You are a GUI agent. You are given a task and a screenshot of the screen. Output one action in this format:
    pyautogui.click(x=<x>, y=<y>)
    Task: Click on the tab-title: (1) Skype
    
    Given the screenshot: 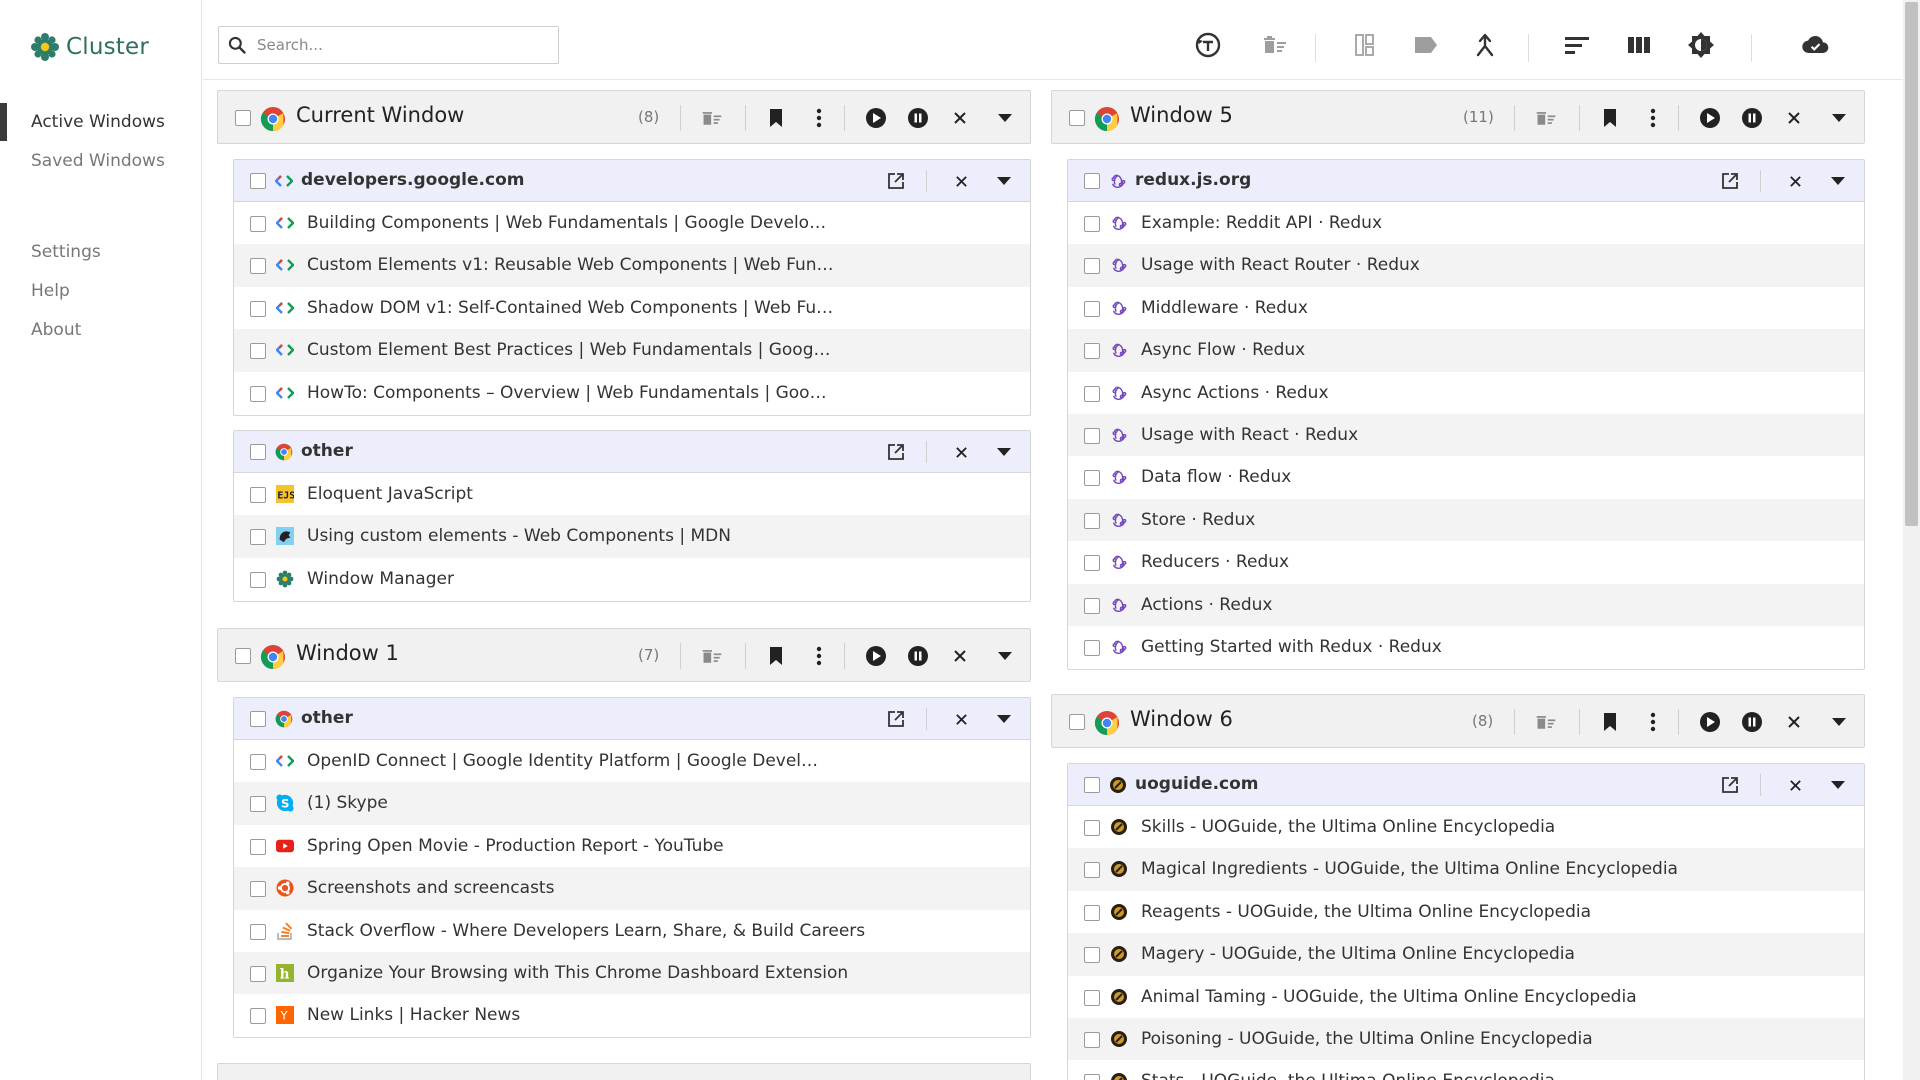 What is the action you would take?
    pyautogui.click(x=347, y=803)
    